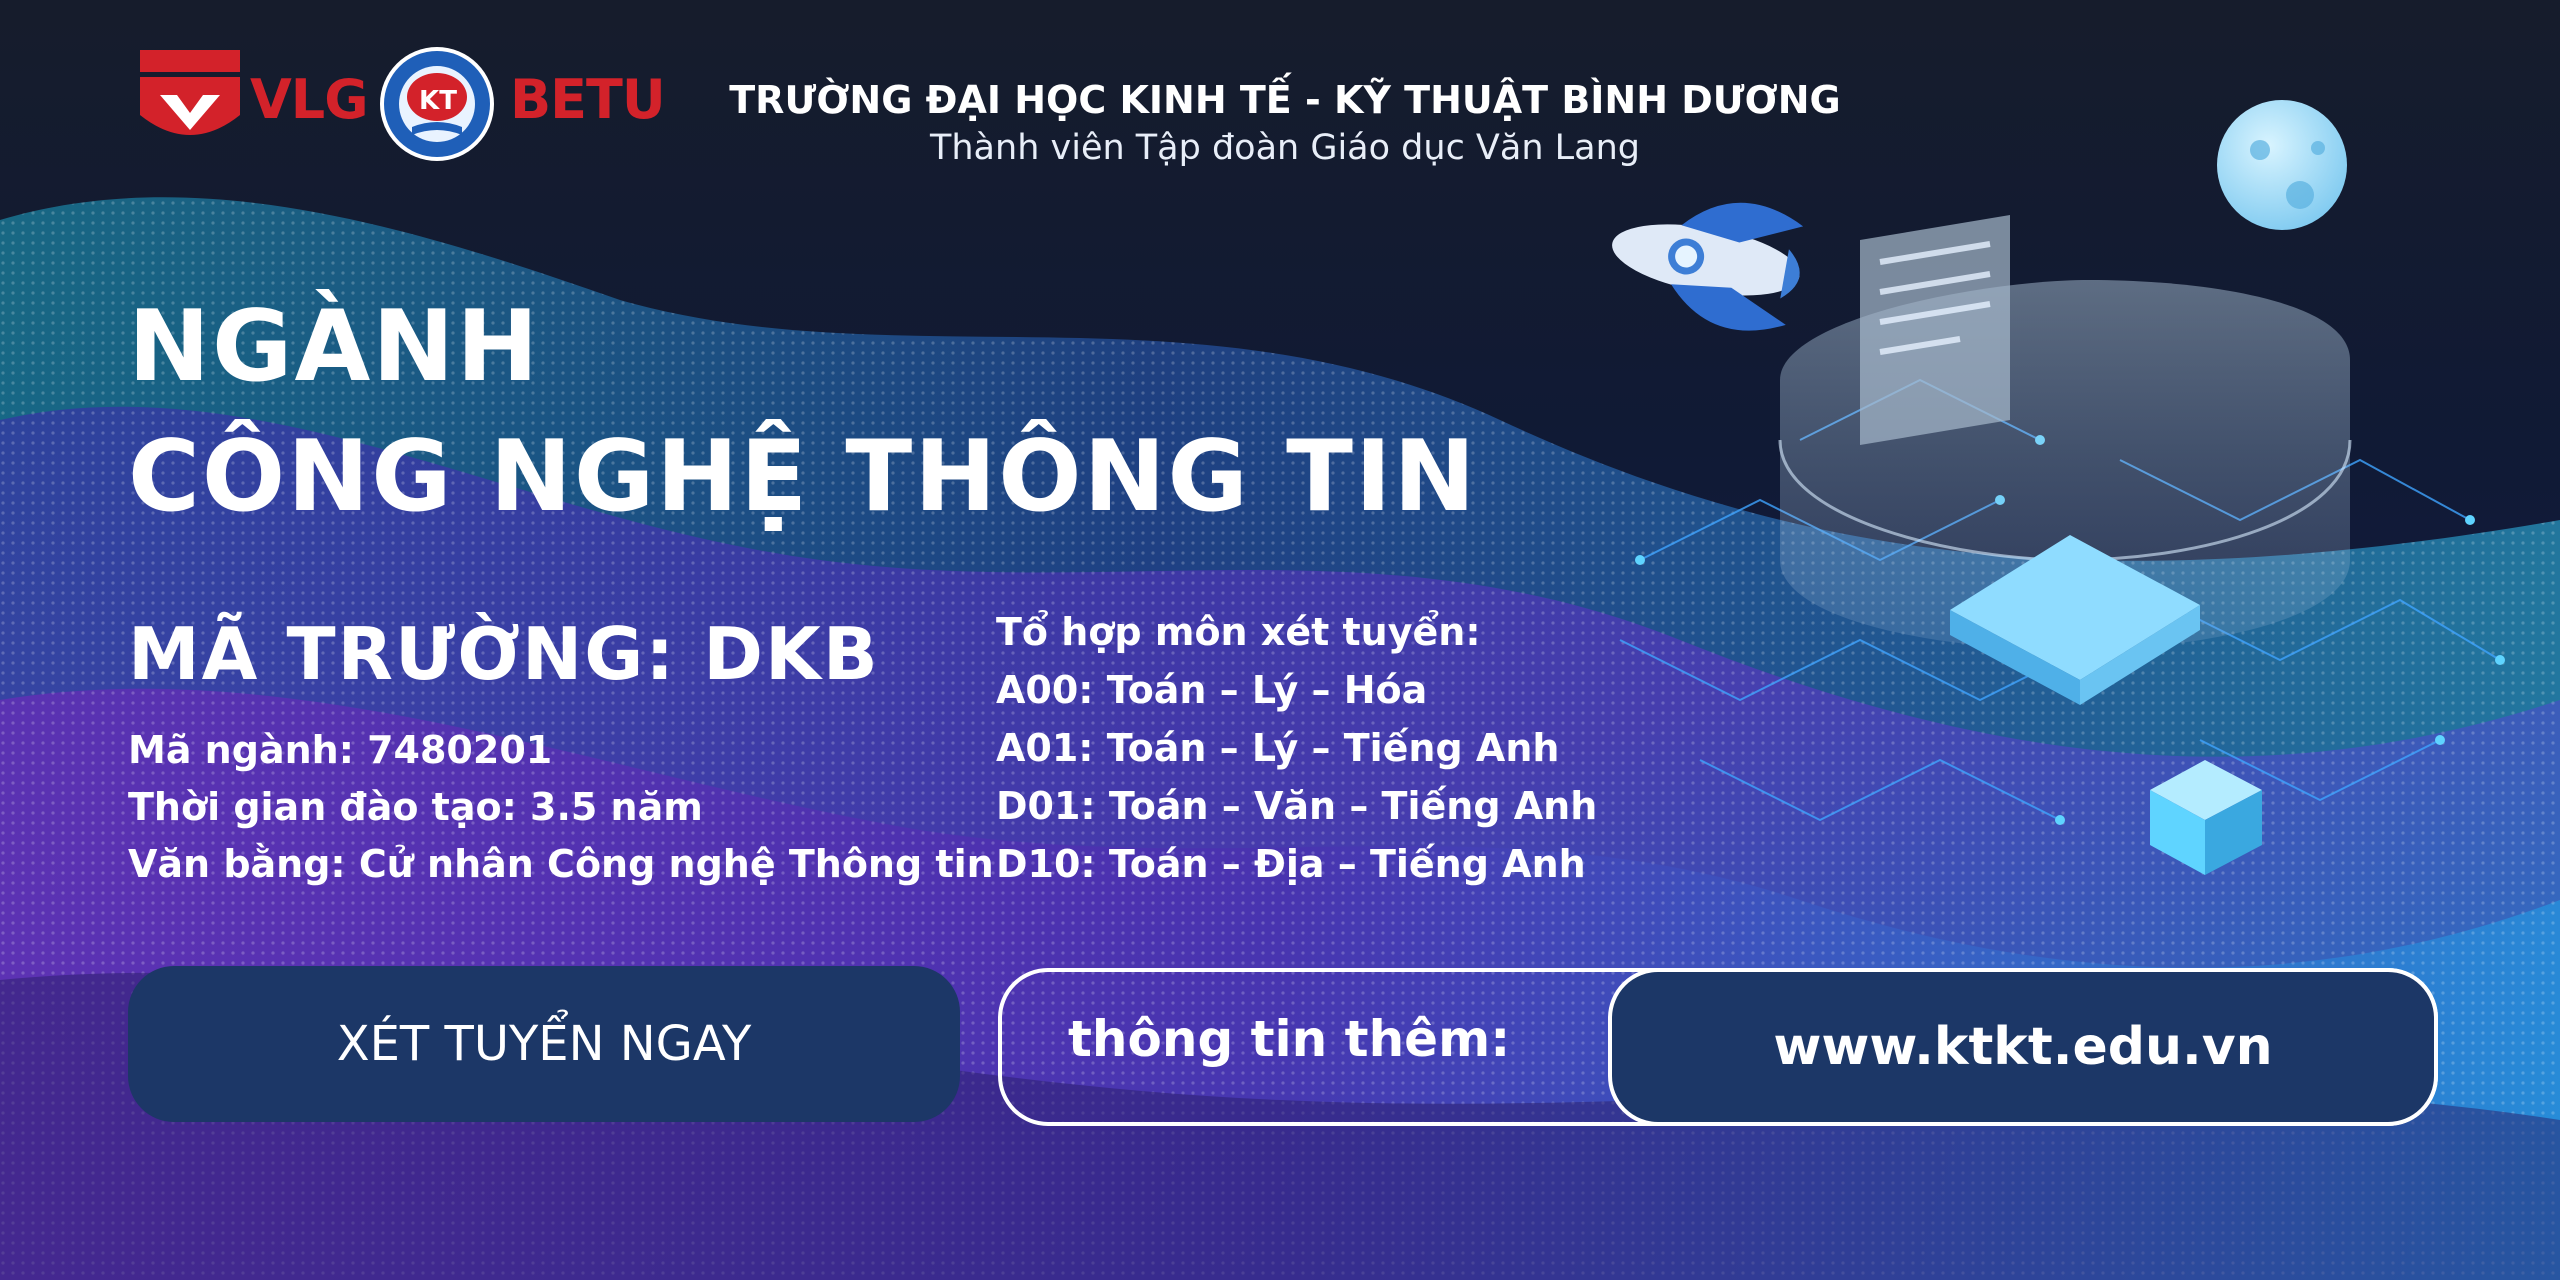 This screenshot has height=1280, width=2560. Describe the element at coordinates (1289, 1039) in the screenshot. I see `more-info-label: thông tin thêm:` at that location.